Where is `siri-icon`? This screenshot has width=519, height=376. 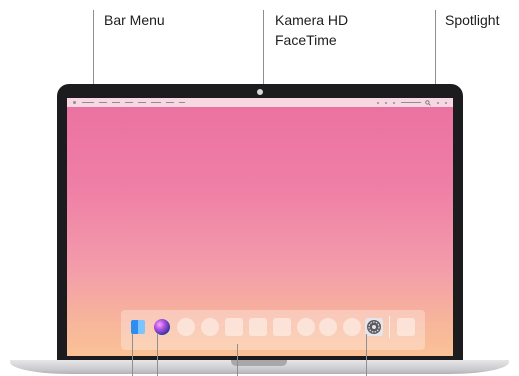
siri-icon is located at coordinates (162, 327).